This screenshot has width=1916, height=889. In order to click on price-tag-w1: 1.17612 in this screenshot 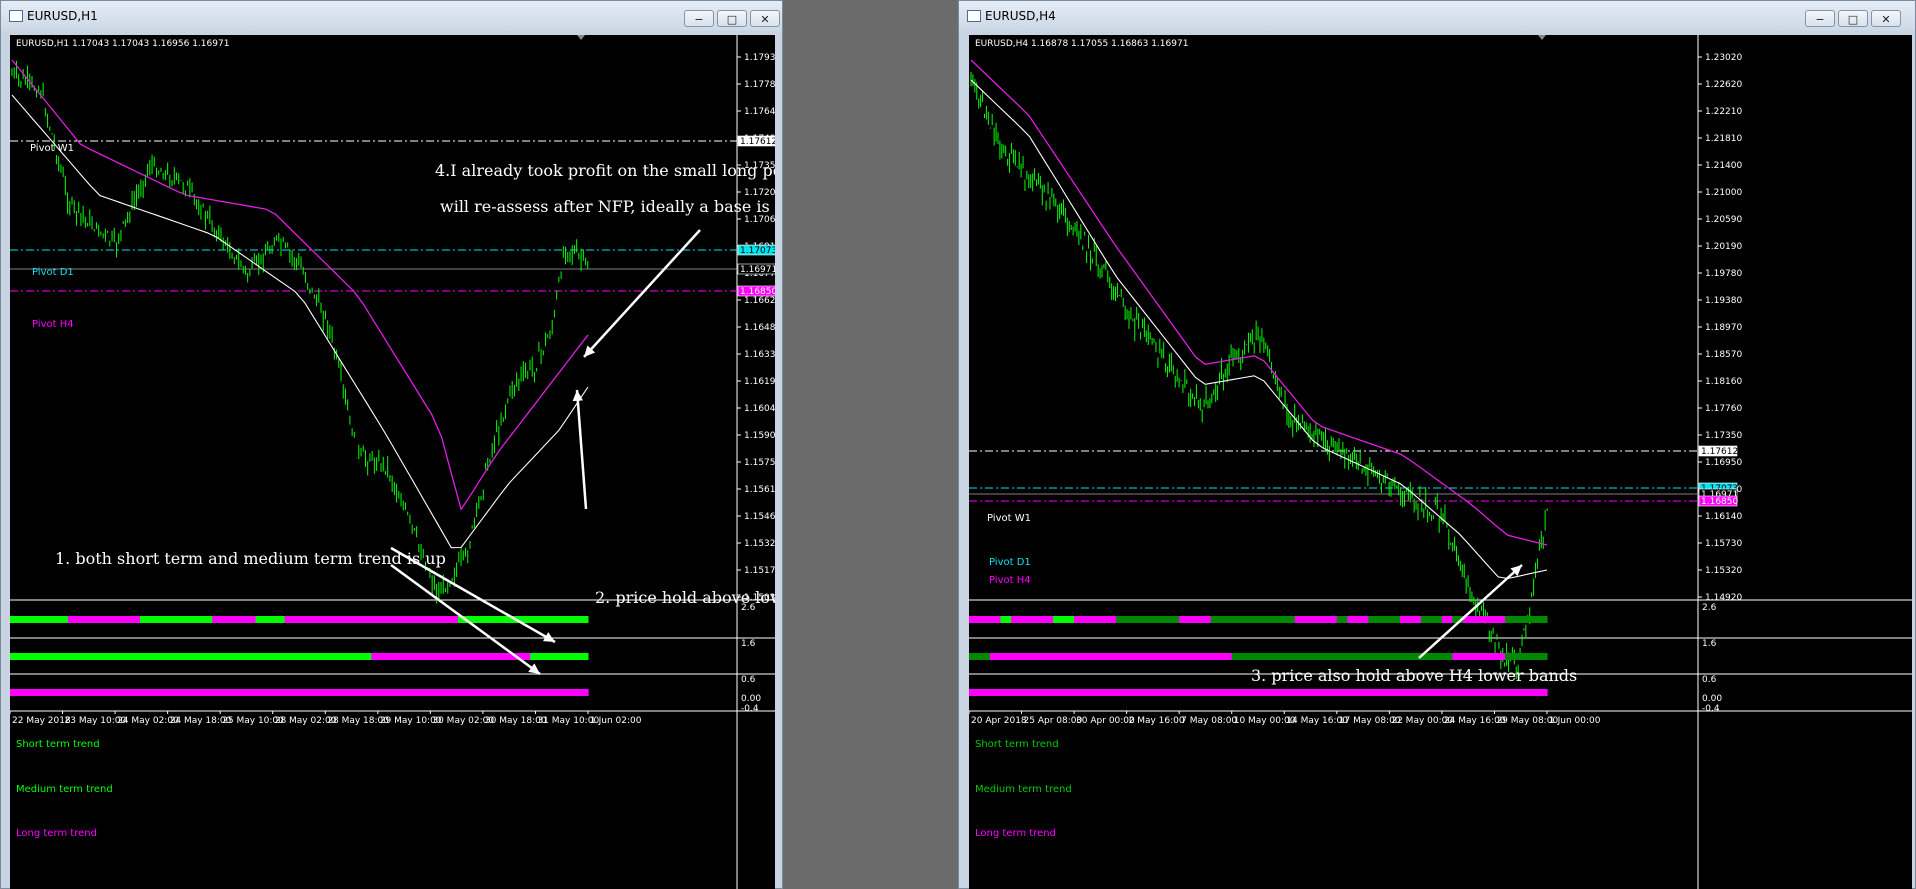, I will do `click(1719, 452)`.